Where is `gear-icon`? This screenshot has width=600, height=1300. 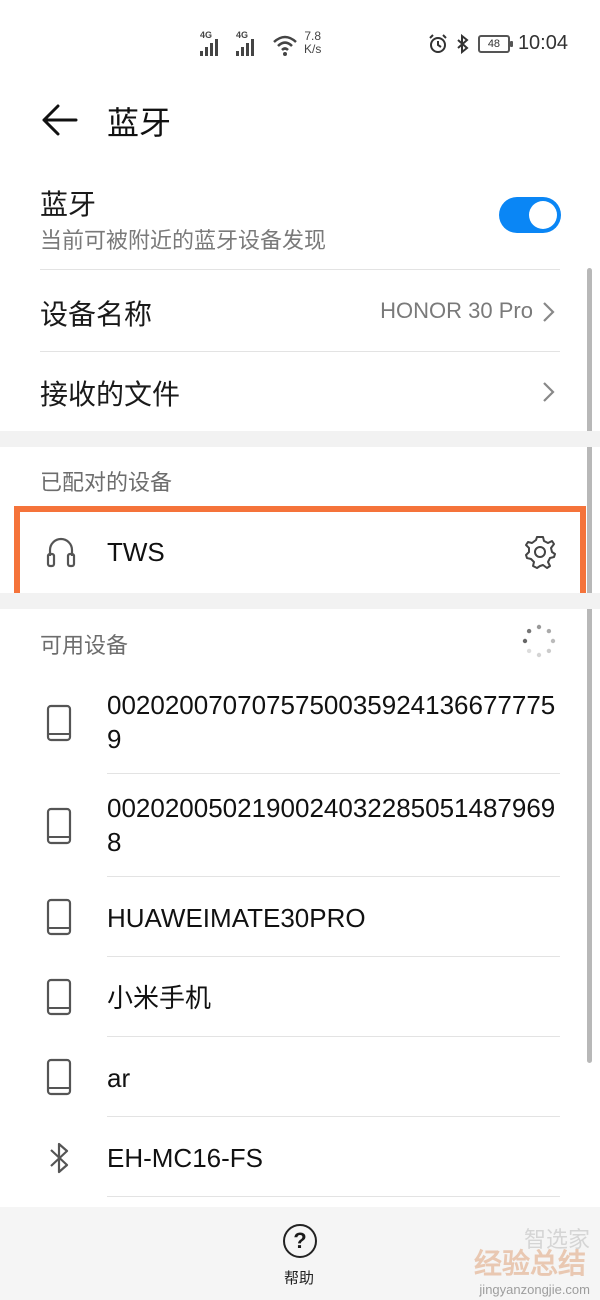
gear-icon is located at coordinates (540, 552).